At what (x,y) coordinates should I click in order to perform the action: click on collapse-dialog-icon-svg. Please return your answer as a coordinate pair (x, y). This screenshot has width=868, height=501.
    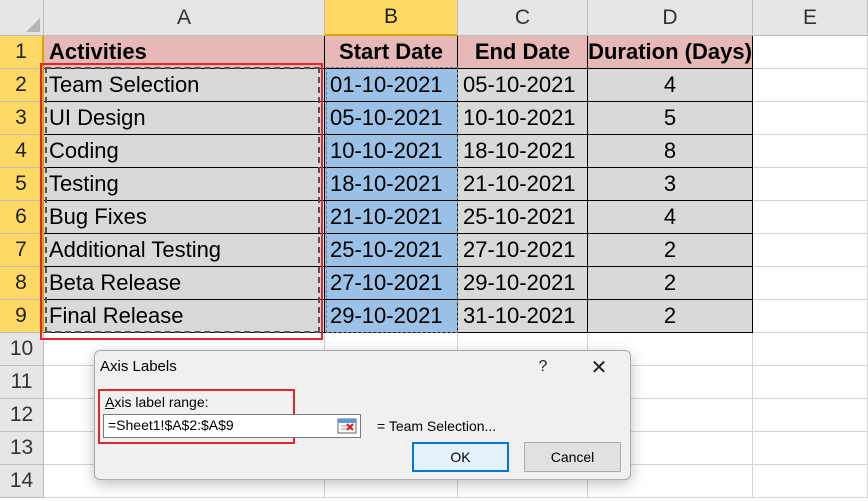
    Looking at the image, I should click on (347, 426).